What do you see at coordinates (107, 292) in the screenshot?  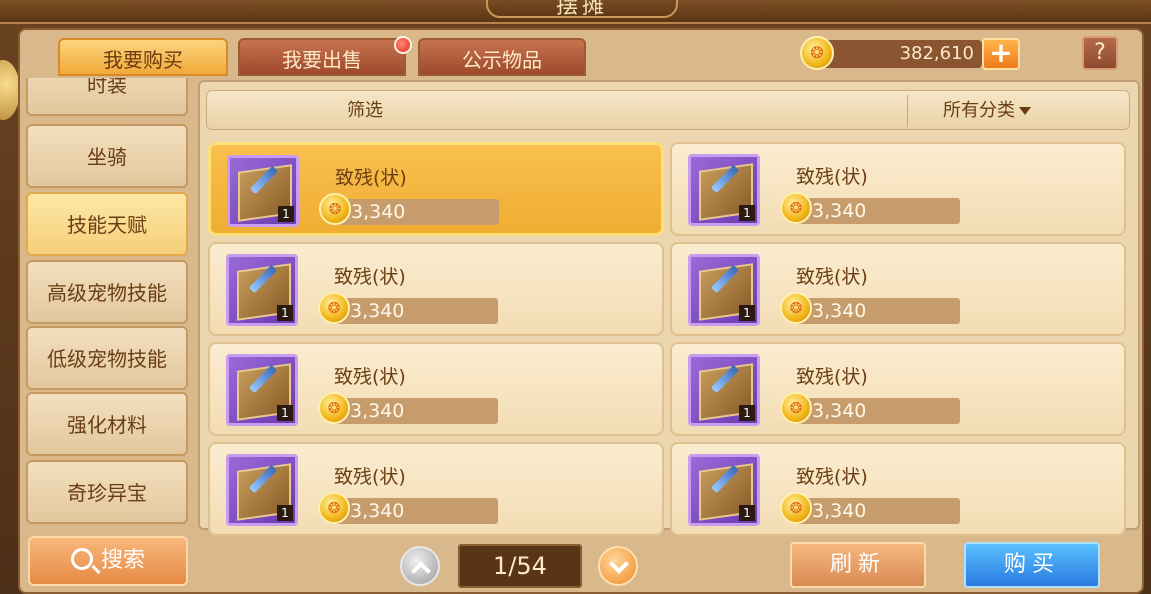 I see `sidebar-item-advanced-pet-skill: 高级宠物技能` at bounding box center [107, 292].